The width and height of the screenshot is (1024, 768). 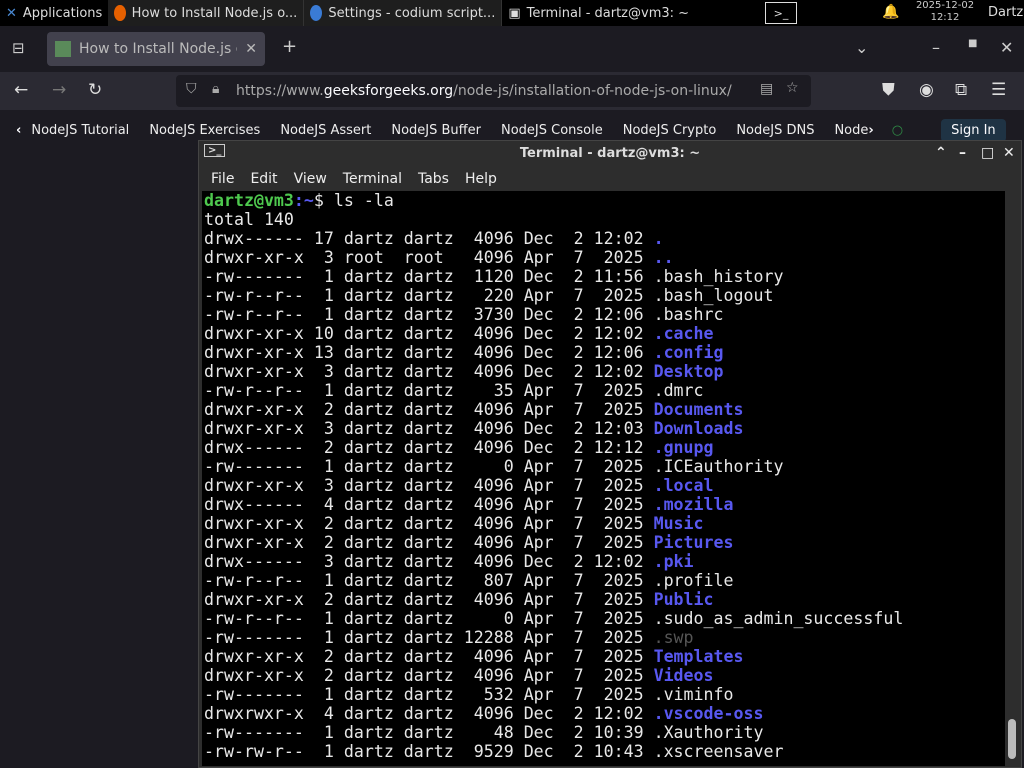 I want to click on file-info: drwxr-xr-x 3 root root 4096 Apr 7 2025, so click(x=429, y=257).